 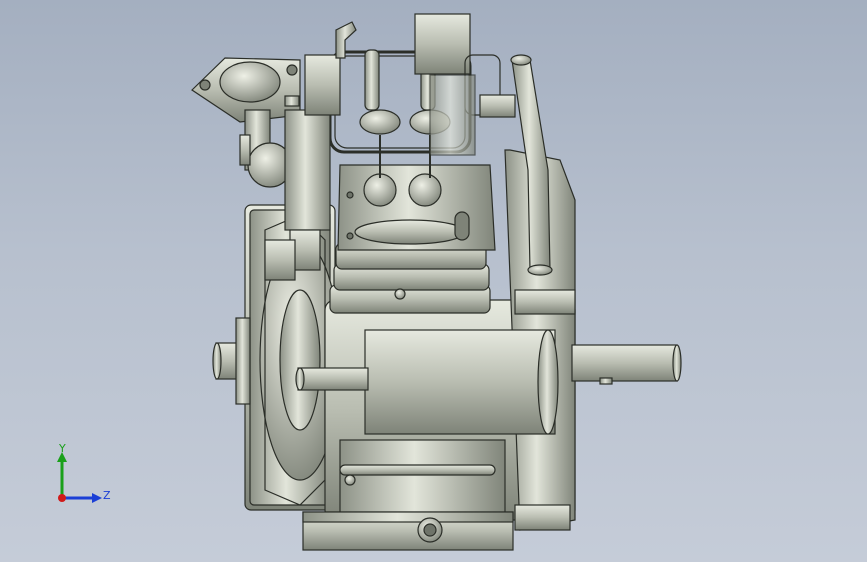 I want to click on triad-y-label: Y, so click(x=62, y=448).